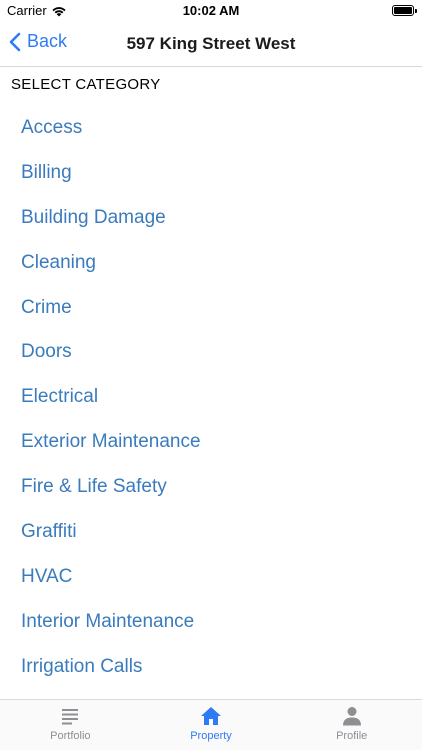 The height and width of the screenshot is (750, 422). I want to click on page-title: 597 King Street West, so click(211, 43).